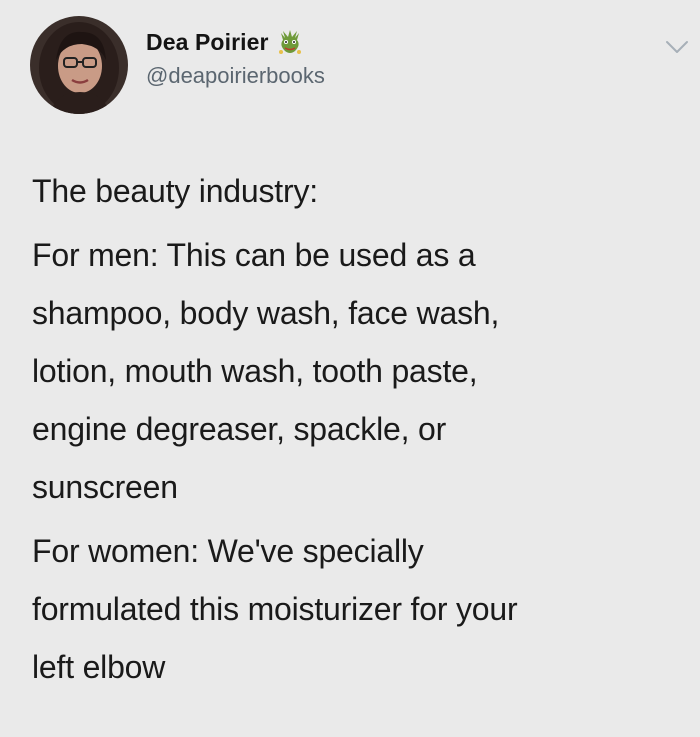  I want to click on avatar-image, so click(79, 65).